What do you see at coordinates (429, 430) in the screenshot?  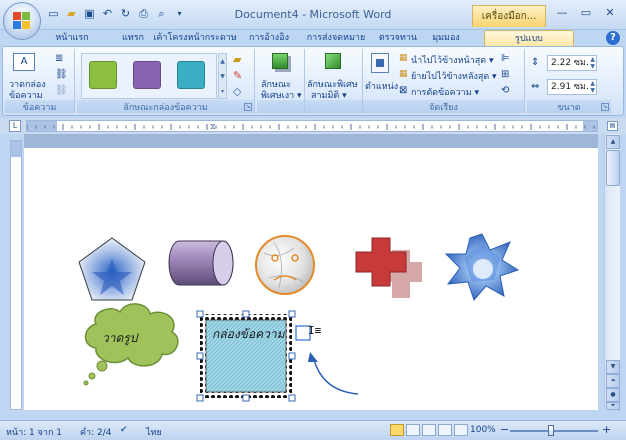 I see `web-layout-view` at bounding box center [429, 430].